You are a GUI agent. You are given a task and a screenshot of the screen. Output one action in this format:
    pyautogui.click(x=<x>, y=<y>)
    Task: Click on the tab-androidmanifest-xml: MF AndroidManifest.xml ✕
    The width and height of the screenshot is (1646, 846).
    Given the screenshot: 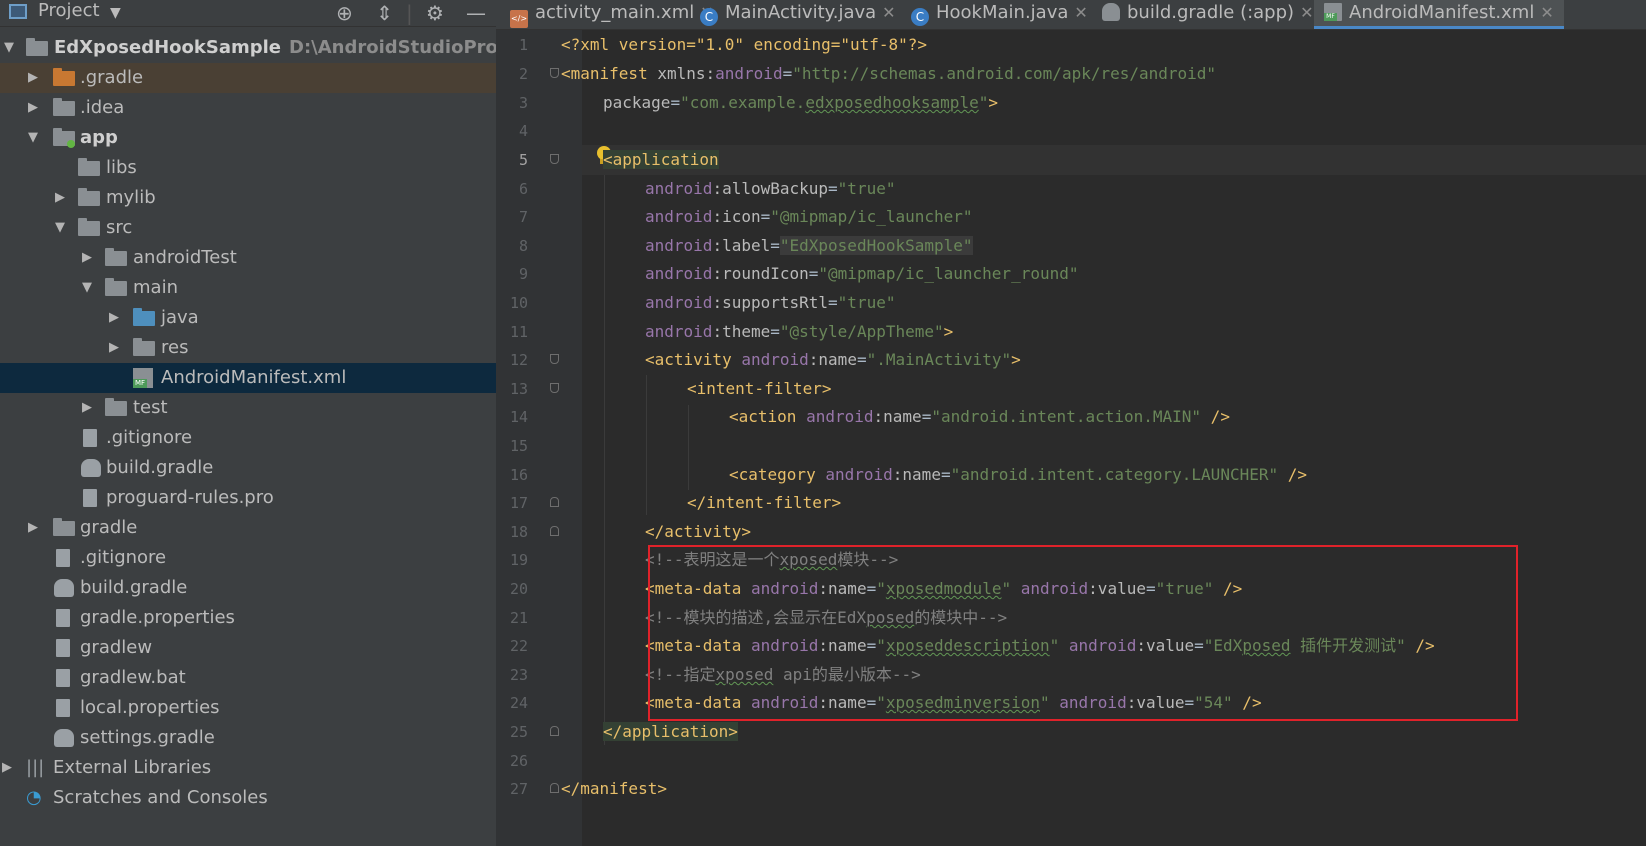 What is the action you would take?
    pyautogui.click(x=1439, y=14)
    